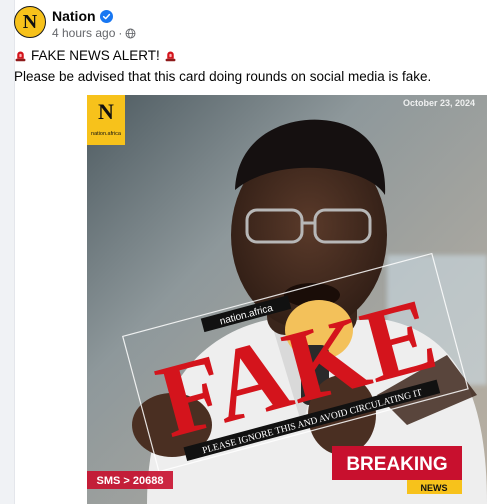  Describe the element at coordinates (396, 464) in the screenshot. I see `breaking-text: BREAKING` at that location.